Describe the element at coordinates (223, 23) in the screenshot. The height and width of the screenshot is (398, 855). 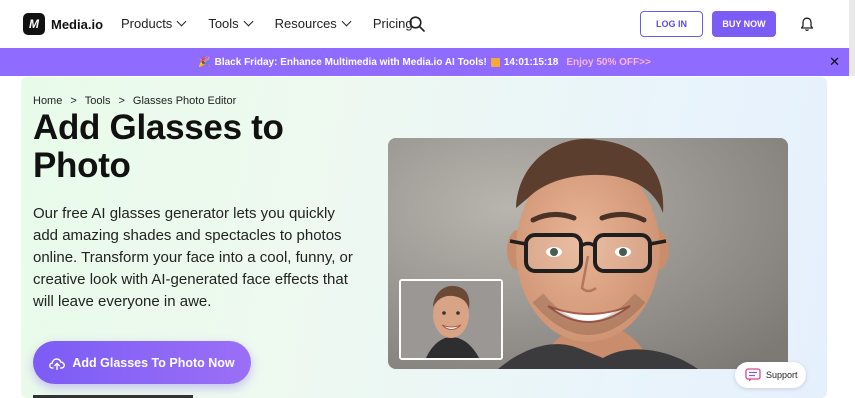
I see `nav-tools-label: Tools` at that location.